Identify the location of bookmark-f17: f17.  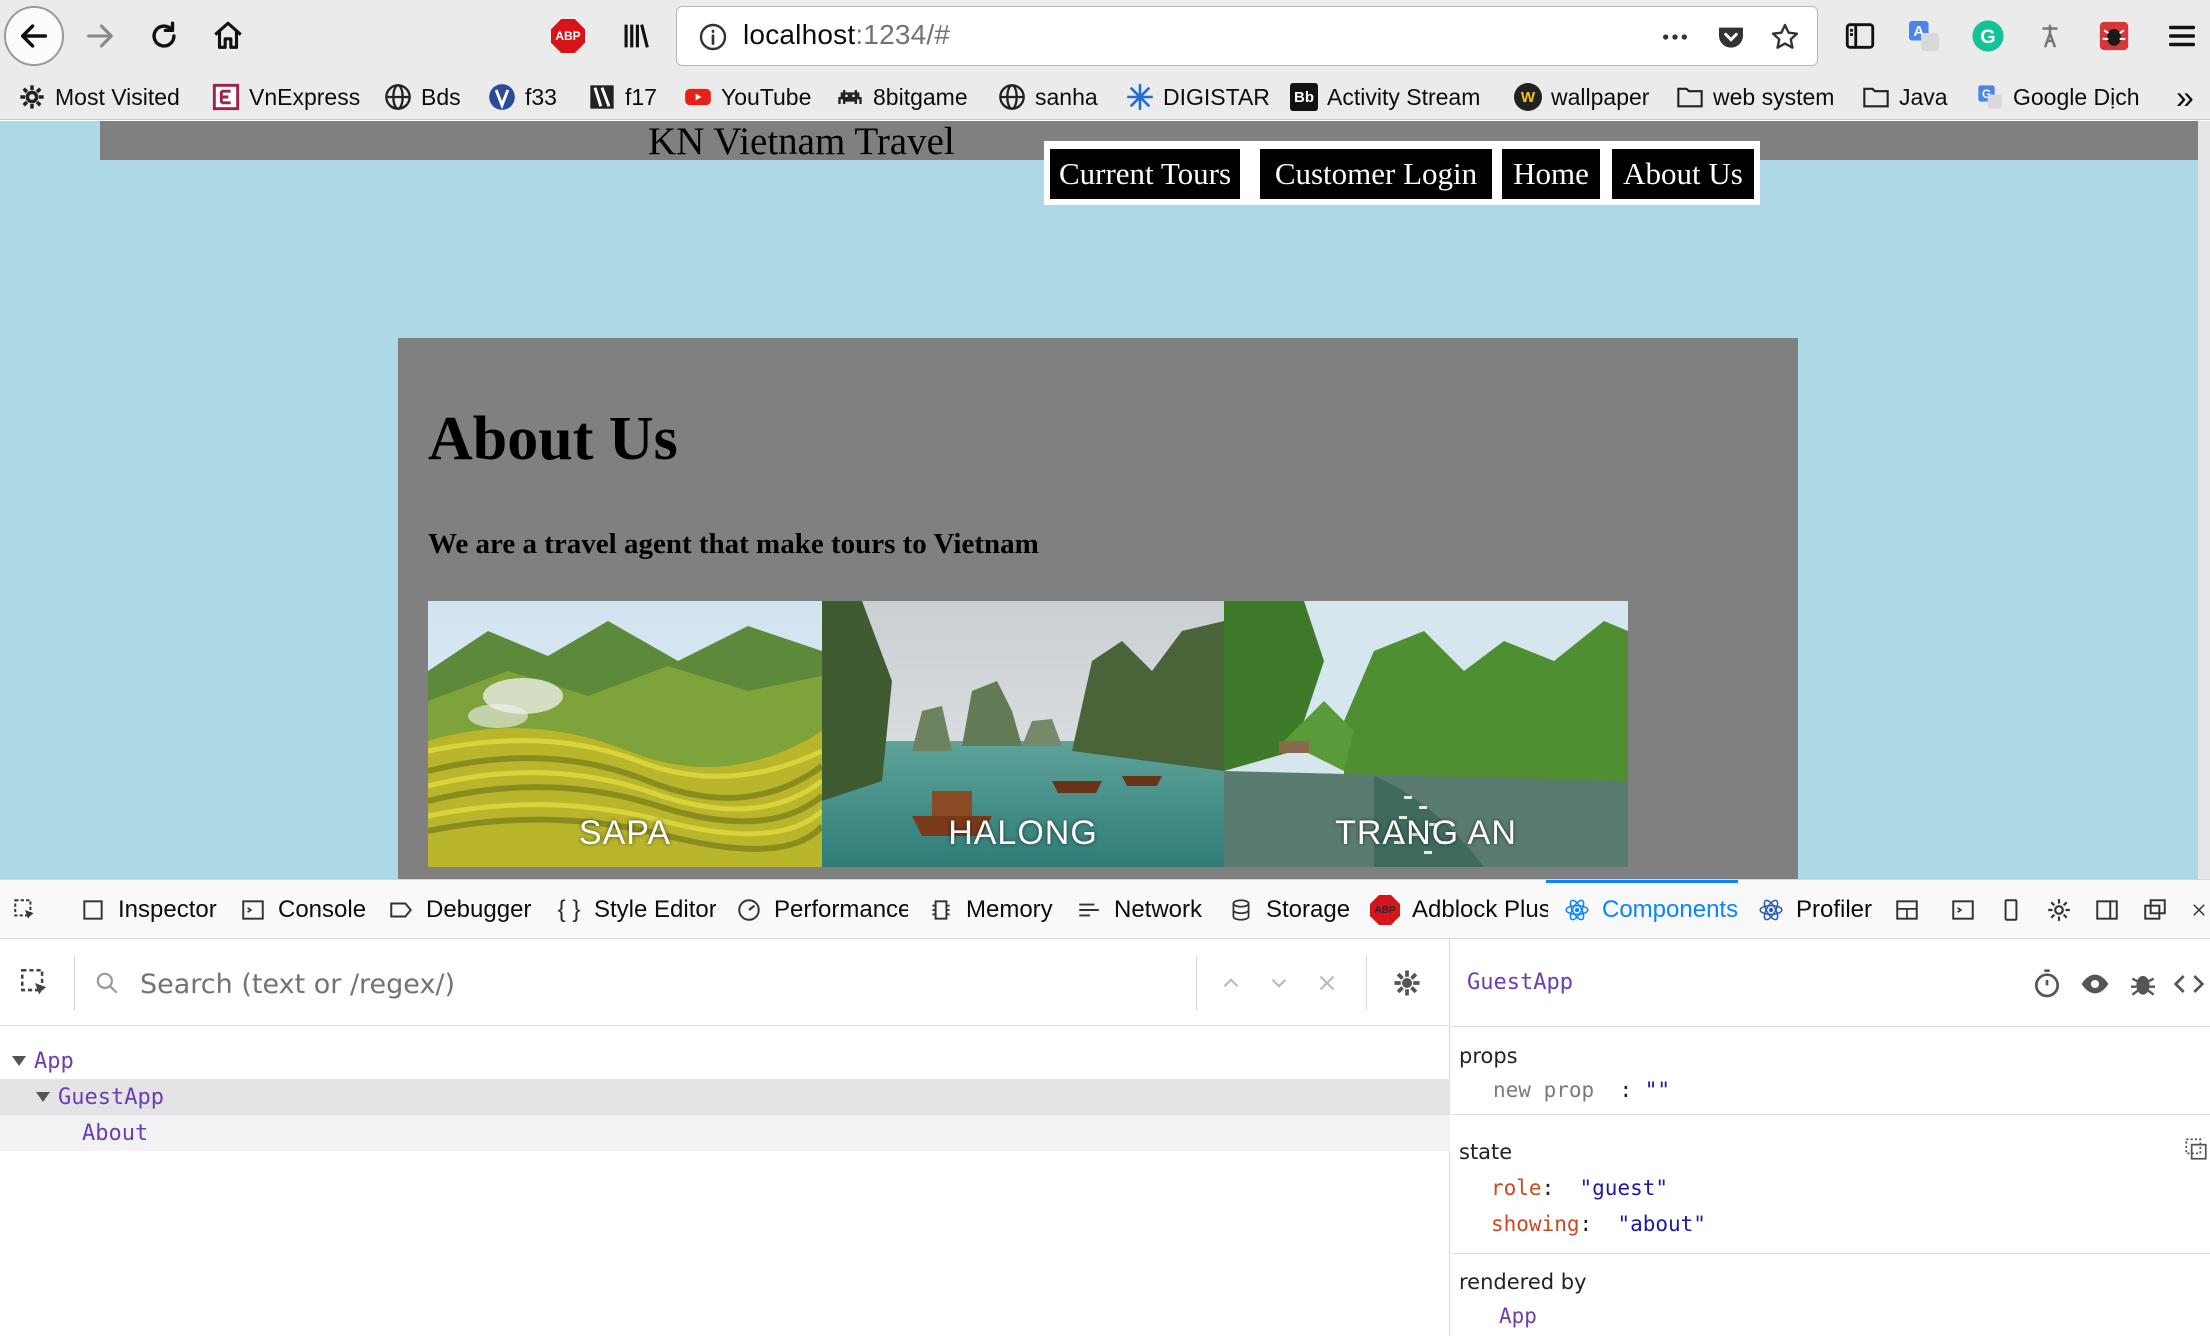
(622, 97).